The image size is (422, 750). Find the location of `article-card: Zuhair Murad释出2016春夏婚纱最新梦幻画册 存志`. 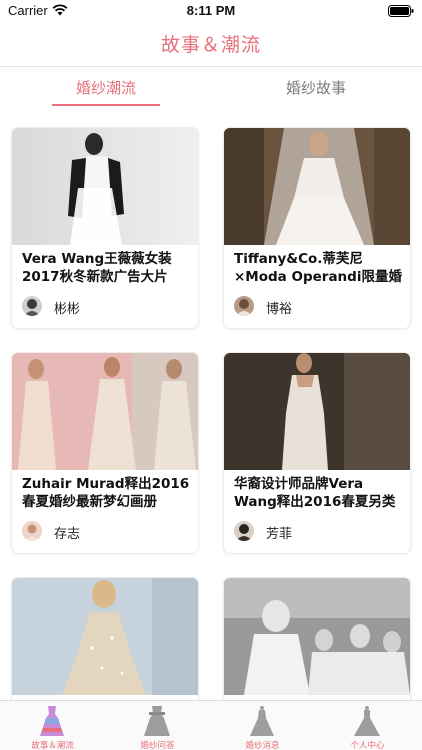

article-card: Zuhair Murad释出2016春夏婚纱最新梦幻画册 存志 is located at coordinates (105, 453).